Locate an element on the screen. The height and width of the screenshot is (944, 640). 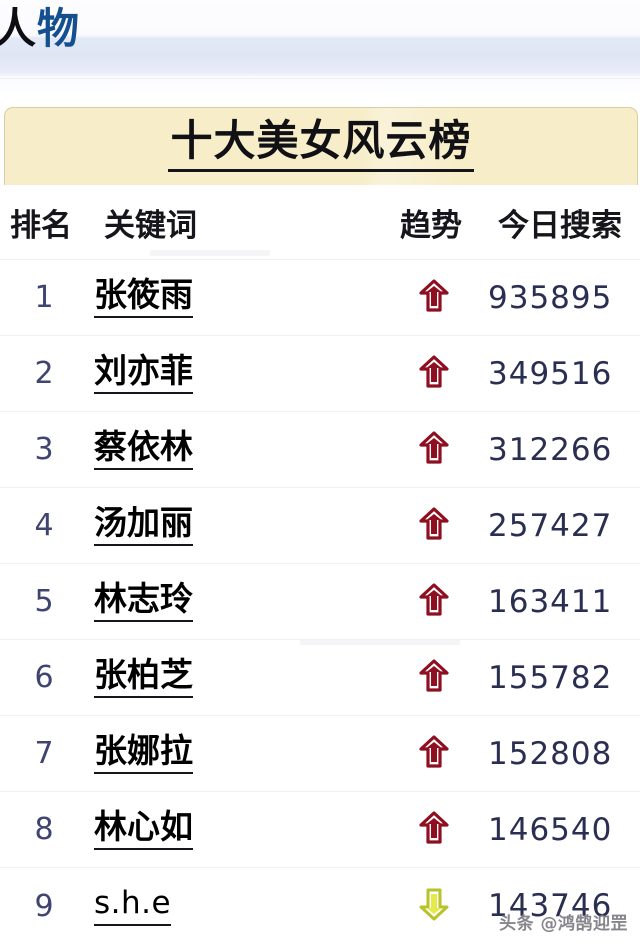
row-searches-cell: 163411 is located at coordinates (560, 602).